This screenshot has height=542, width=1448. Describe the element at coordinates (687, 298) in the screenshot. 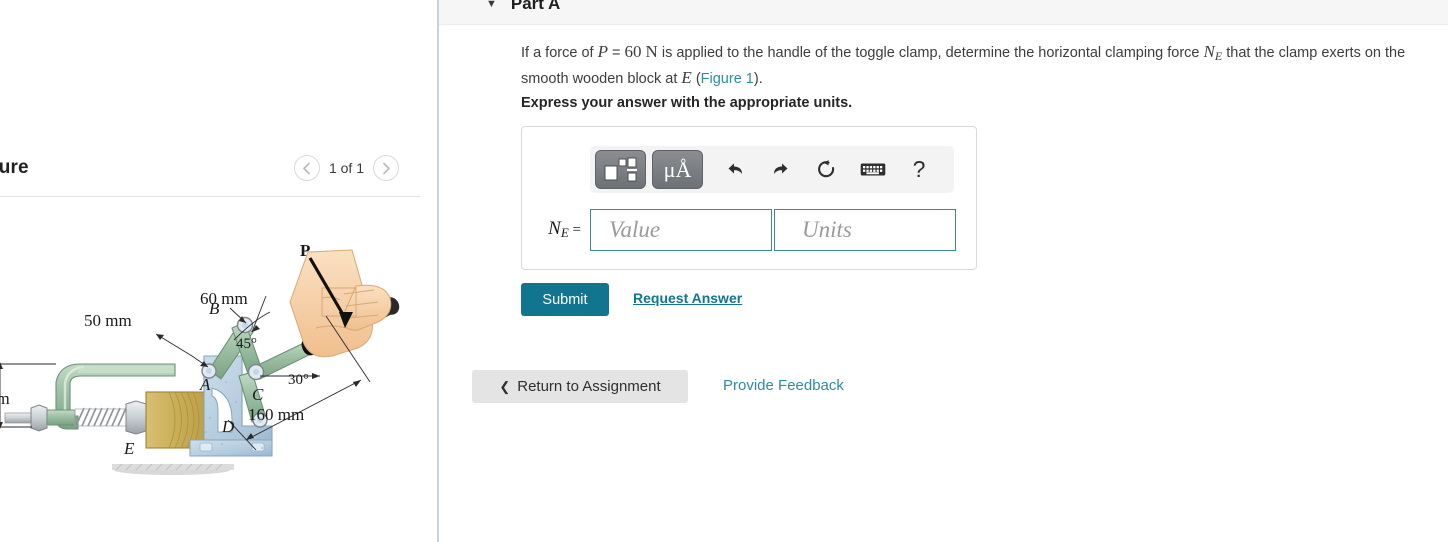

I see `request-answer-link: Request Answer` at that location.